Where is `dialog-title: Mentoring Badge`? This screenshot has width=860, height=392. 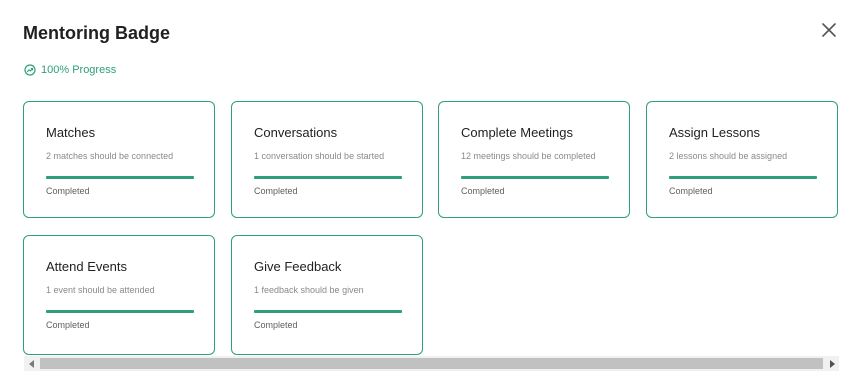
dialog-title: Mentoring Badge is located at coordinates (96, 33).